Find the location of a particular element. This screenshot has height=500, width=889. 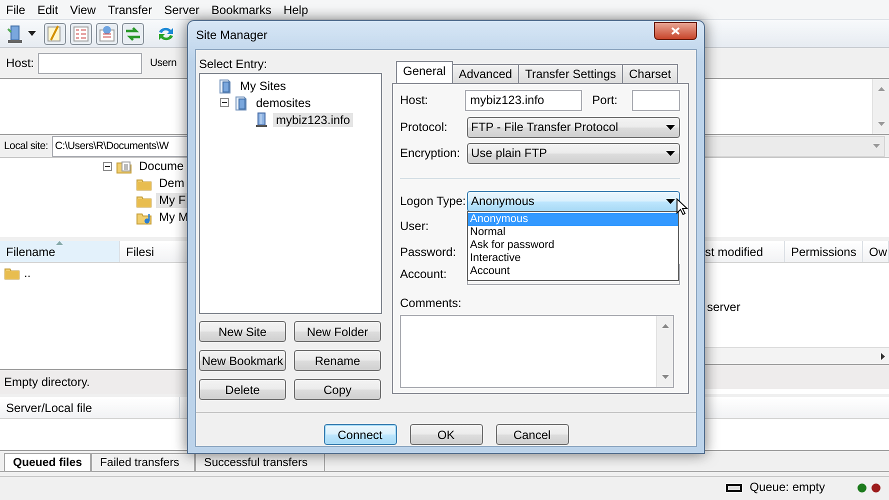

settings-tab: General is located at coordinates (424, 72).